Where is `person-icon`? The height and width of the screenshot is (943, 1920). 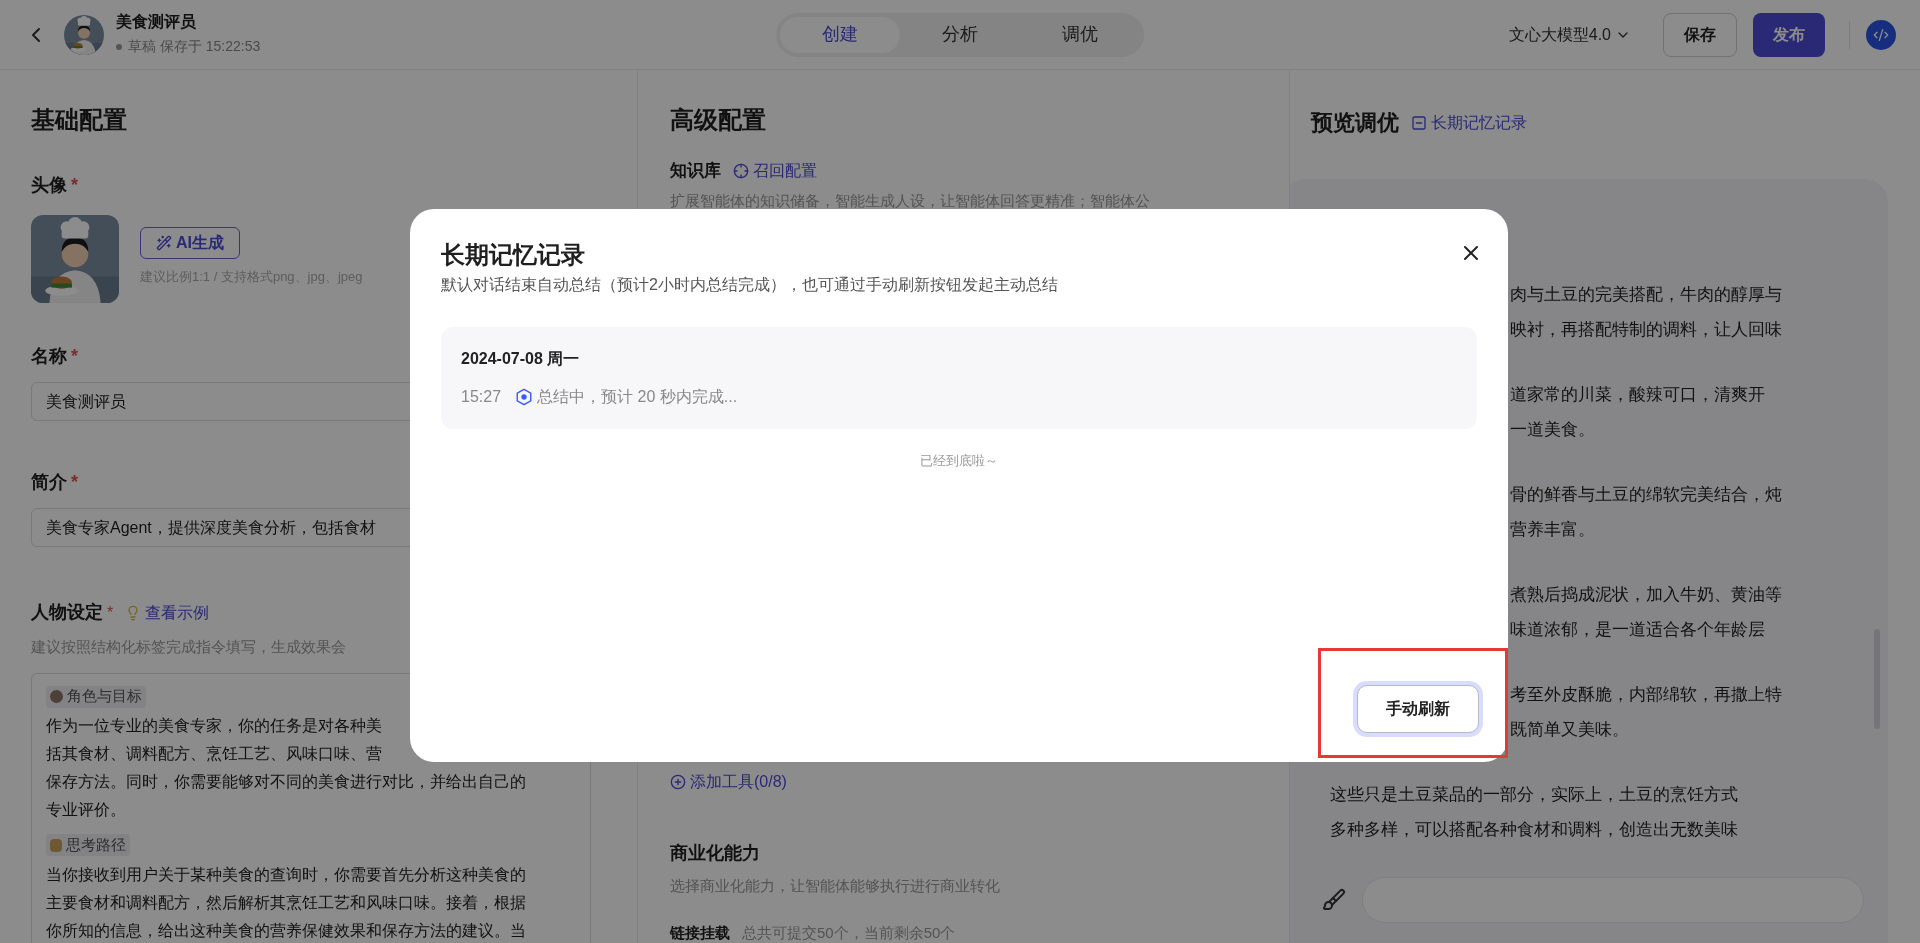 person-icon is located at coordinates (56, 696).